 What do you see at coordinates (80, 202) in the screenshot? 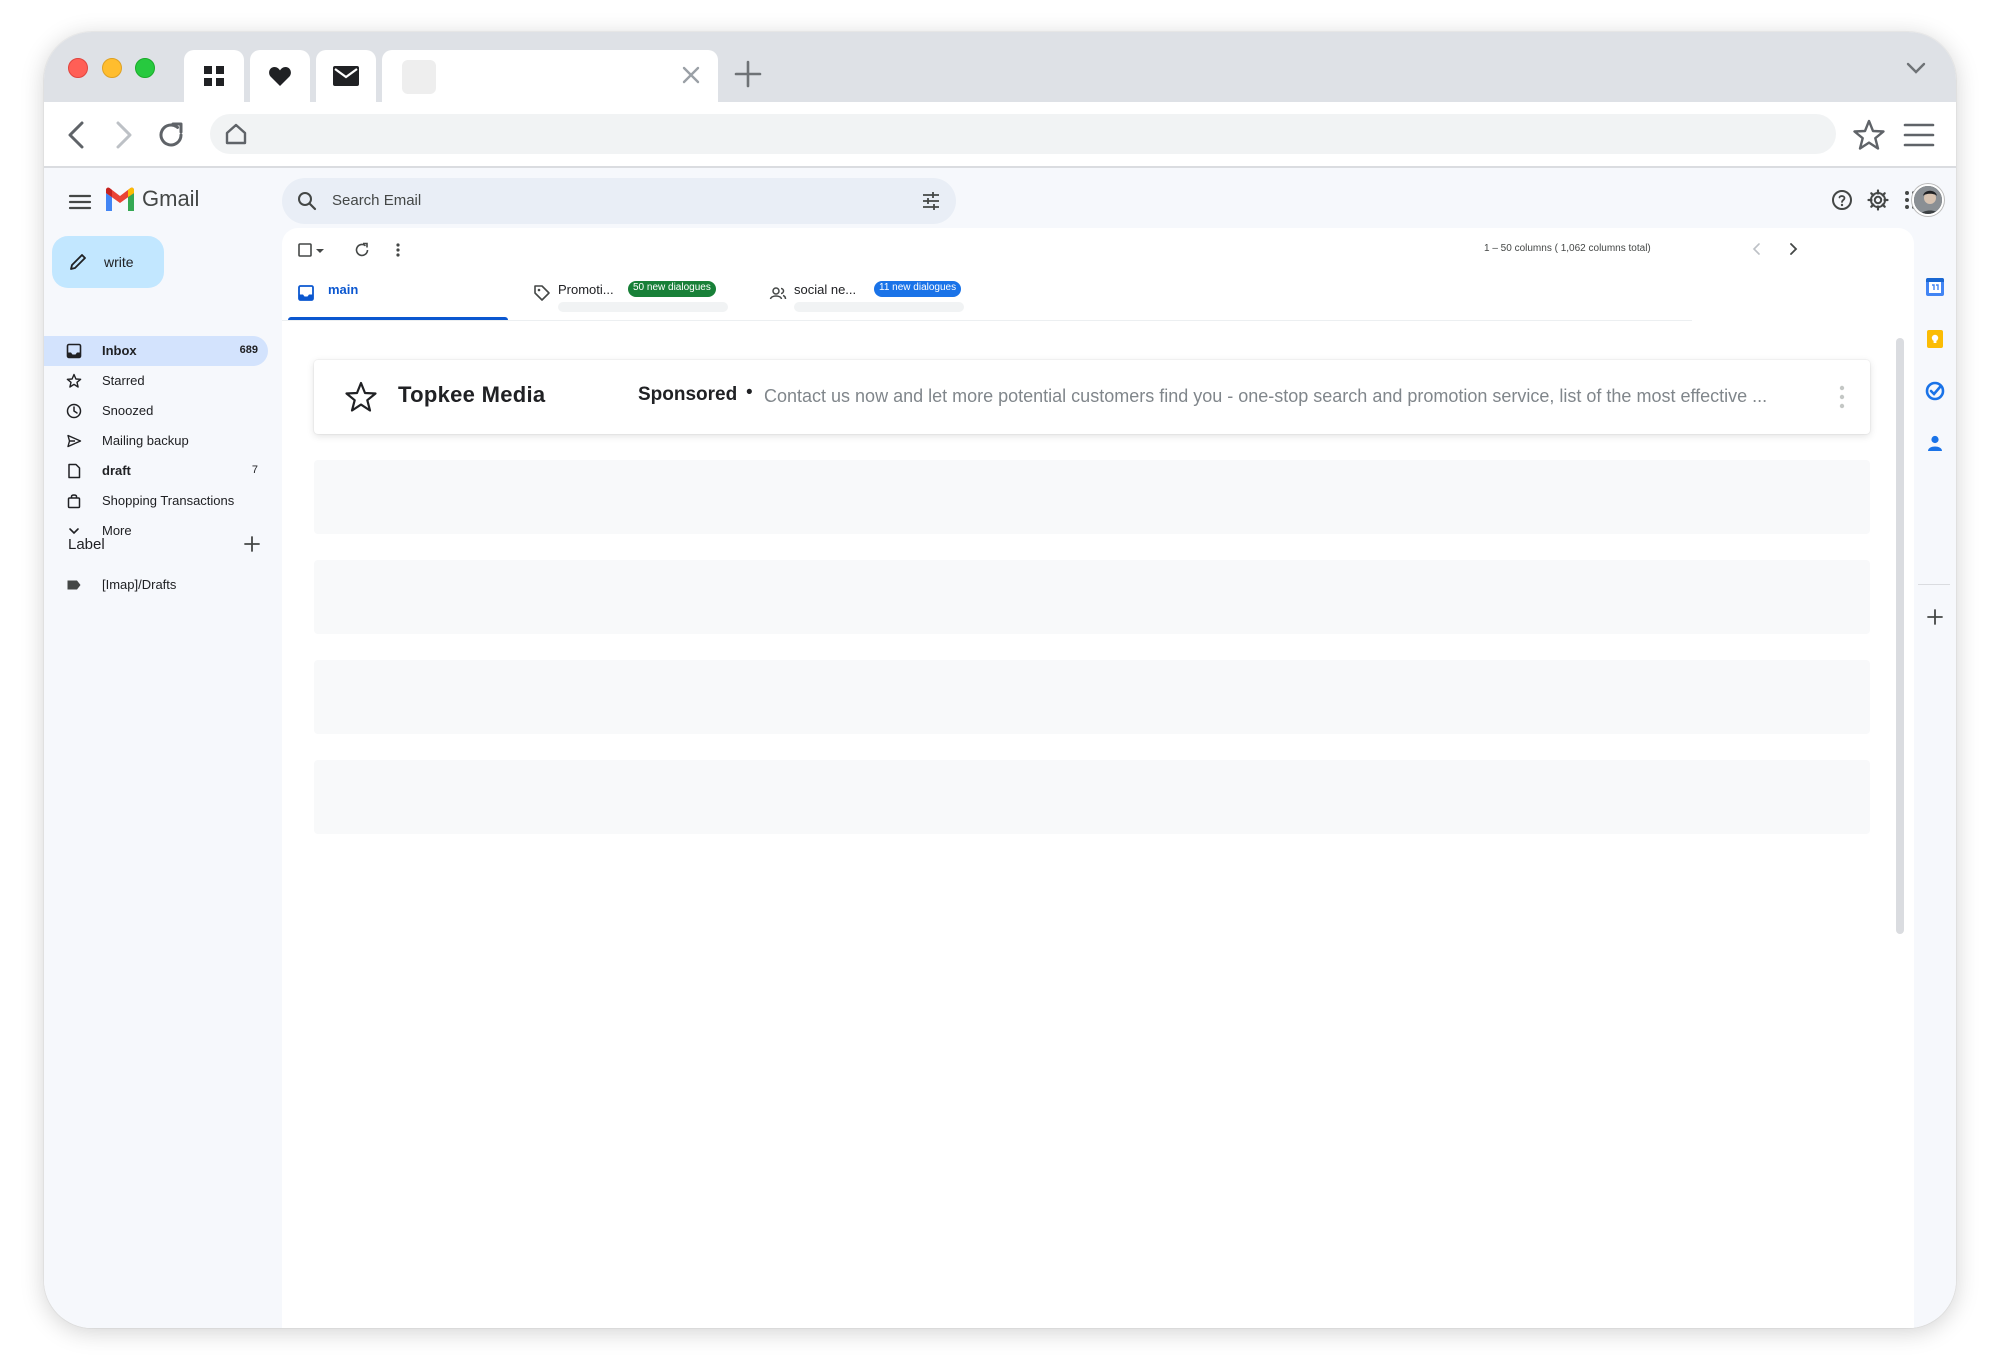
I see `main-menu-icon` at bounding box center [80, 202].